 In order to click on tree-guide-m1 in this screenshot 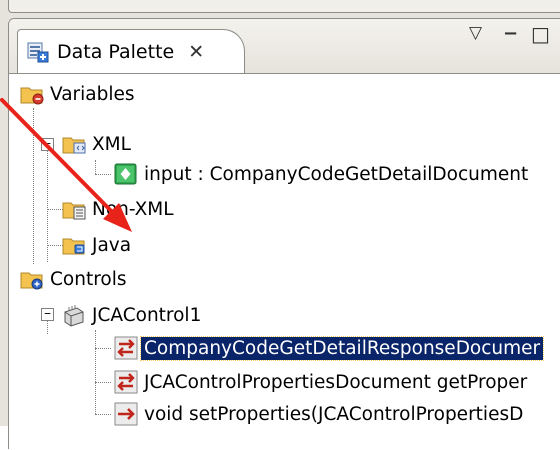, I will do `click(103, 348)`.